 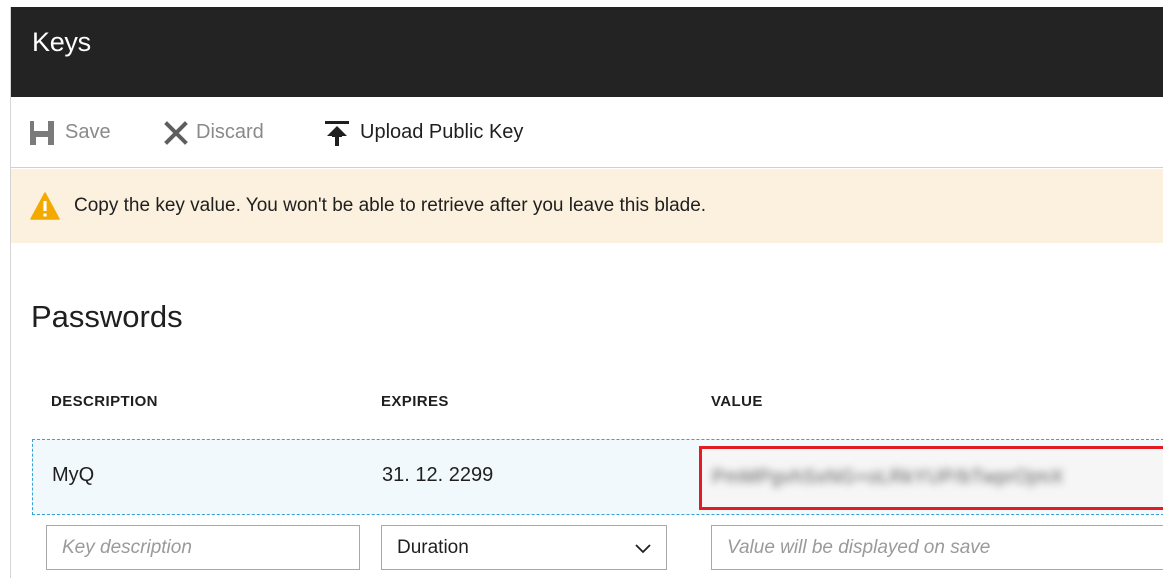 I want to click on upload-public-key-button: Upload Public Key, so click(x=422, y=132).